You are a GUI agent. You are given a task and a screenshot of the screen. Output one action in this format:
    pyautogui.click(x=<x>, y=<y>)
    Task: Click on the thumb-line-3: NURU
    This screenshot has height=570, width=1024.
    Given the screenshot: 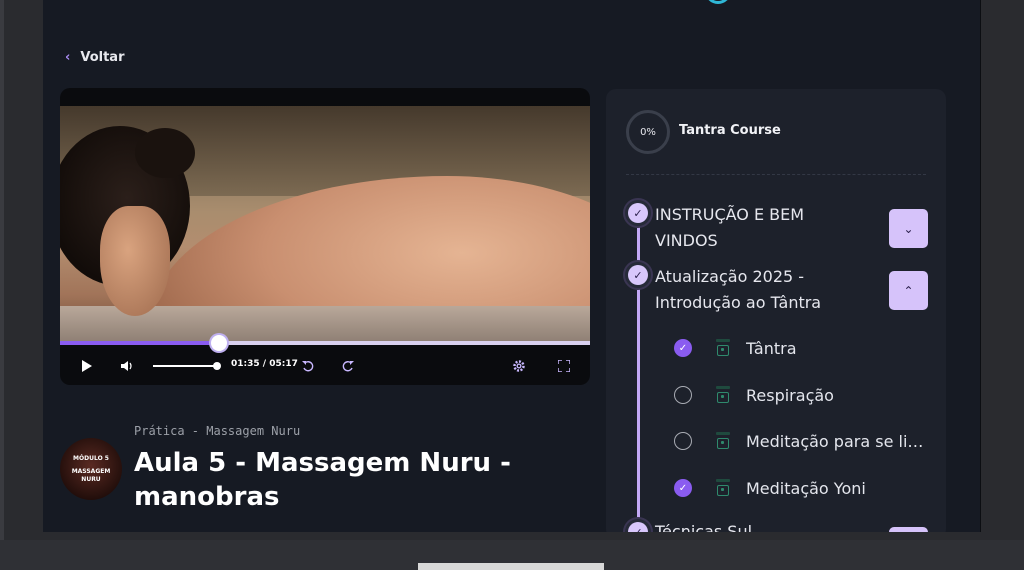 What is the action you would take?
    pyautogui.click(x=91, y=479)
    